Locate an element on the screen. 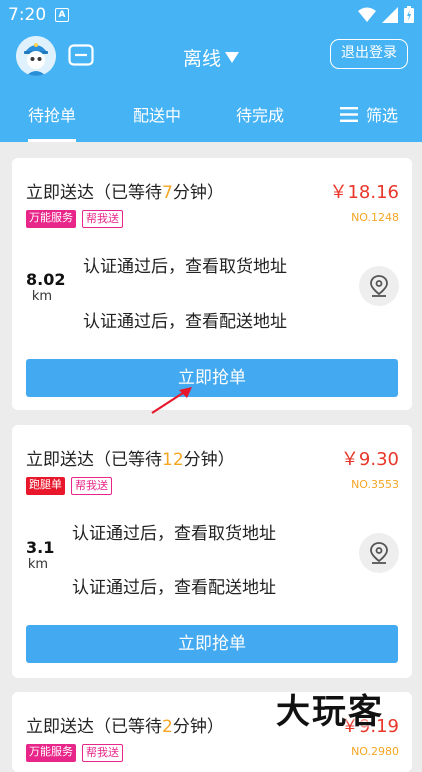  wait-minutes: 7 is located at coordinates (167, 193).